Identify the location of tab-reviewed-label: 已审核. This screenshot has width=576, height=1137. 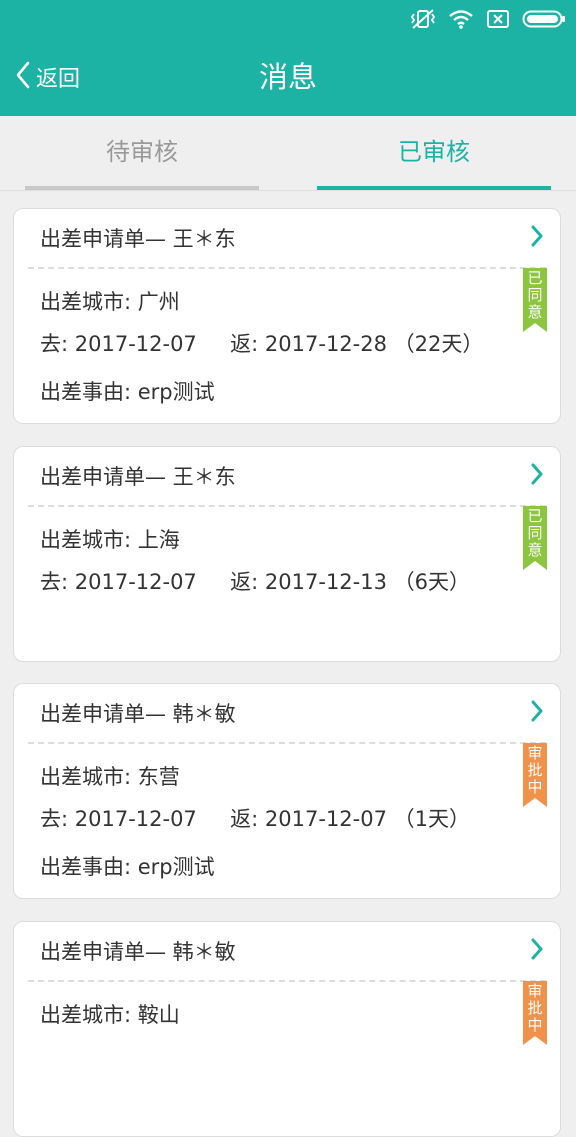
(434, 152).